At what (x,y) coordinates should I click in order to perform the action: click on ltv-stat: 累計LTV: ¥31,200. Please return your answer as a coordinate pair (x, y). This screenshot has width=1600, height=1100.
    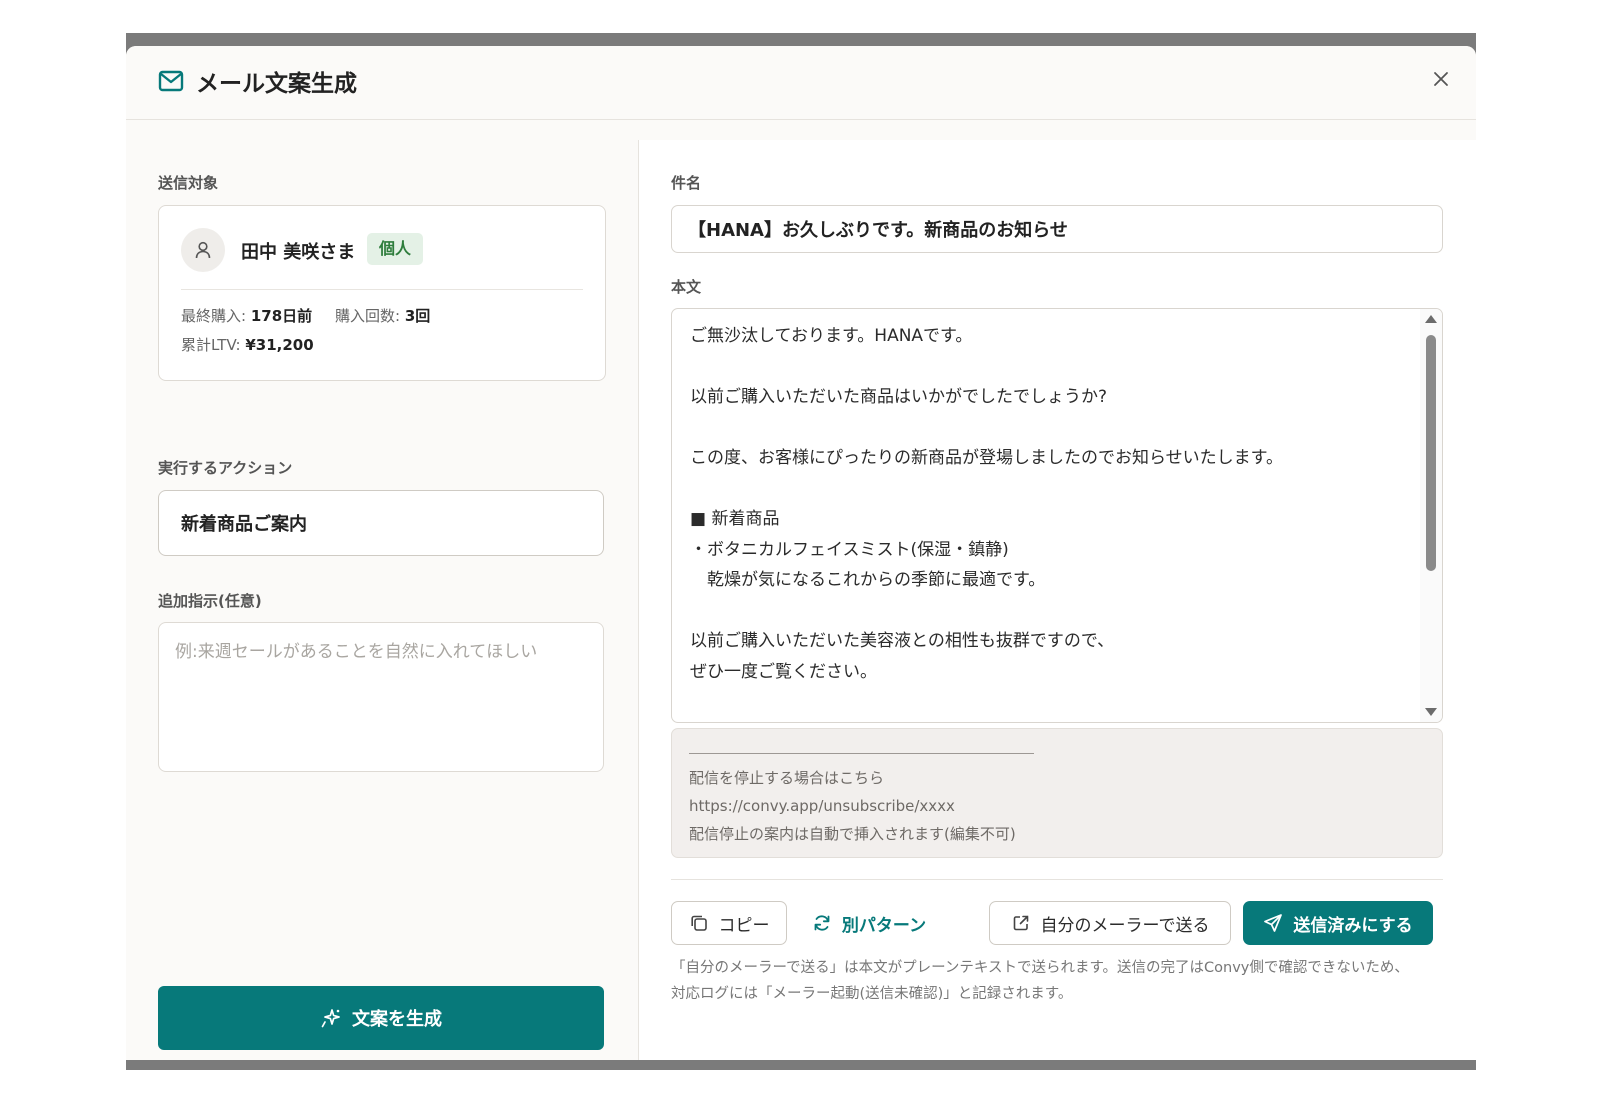
    Looking at the image, I should click on (247, 344).